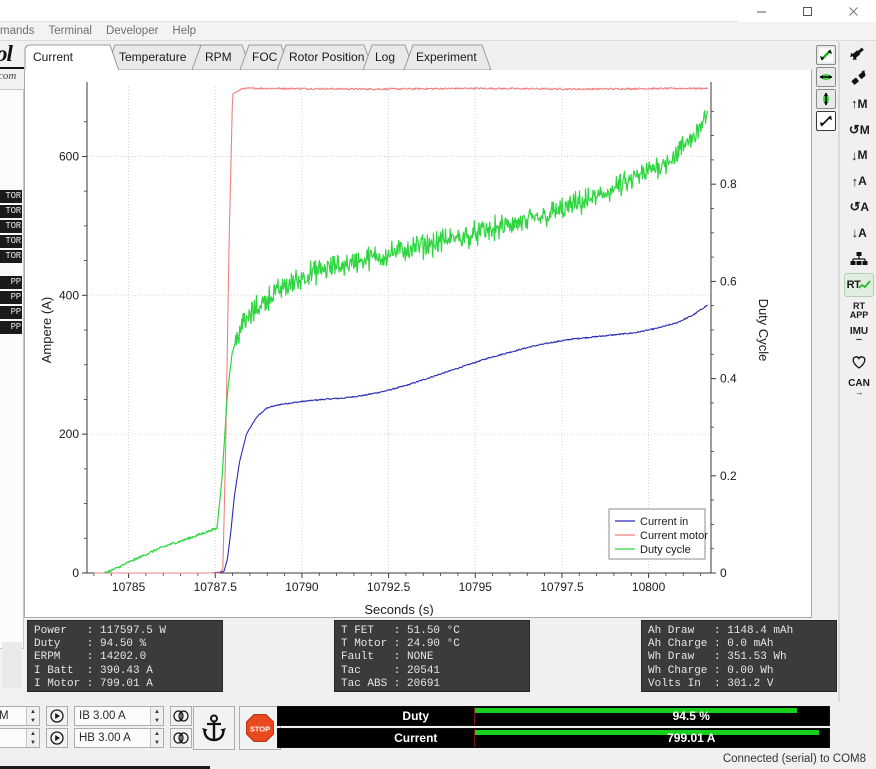 Image resolution: width=876 pixels, height=769 pixels. Describe the element at coordinates (12, 68) in the screenshot. I see `logo-underline` at that location.